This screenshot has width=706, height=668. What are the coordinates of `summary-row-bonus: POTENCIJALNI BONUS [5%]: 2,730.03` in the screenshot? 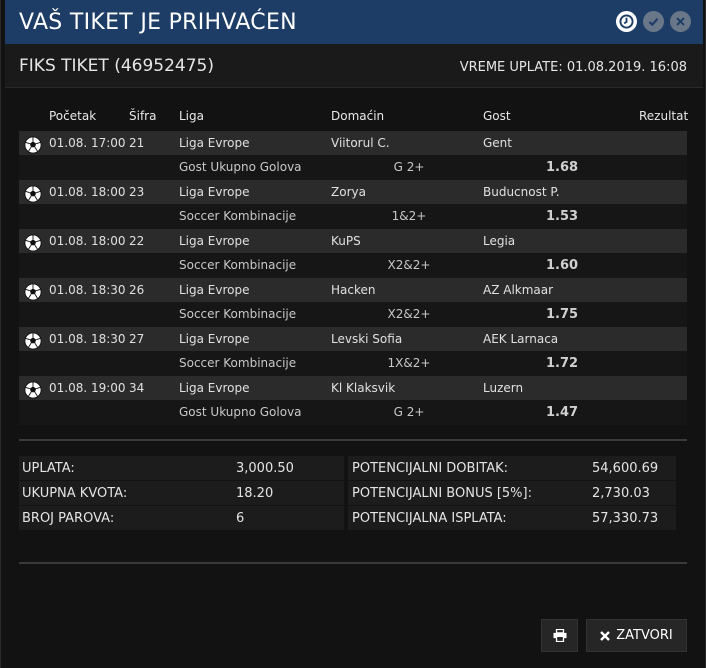 It's located at (512, 493).